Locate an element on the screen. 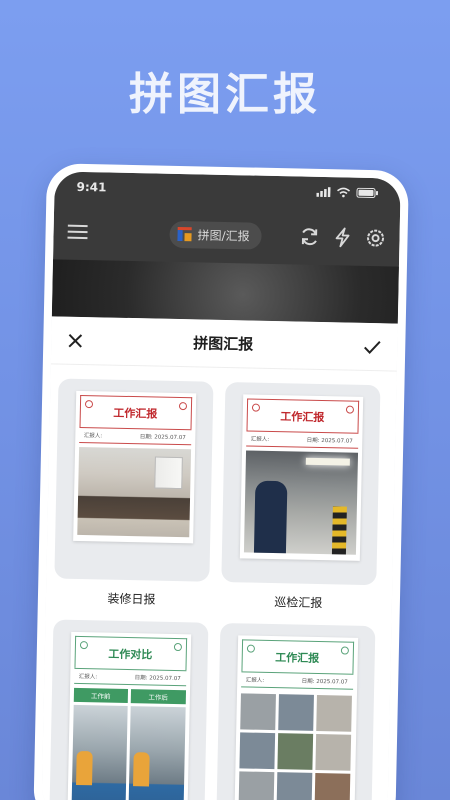  template-preview: 工作对比 汇报人: 日期: 2025.07.07 工作前 工作后 is located at coordinates (128, 715).